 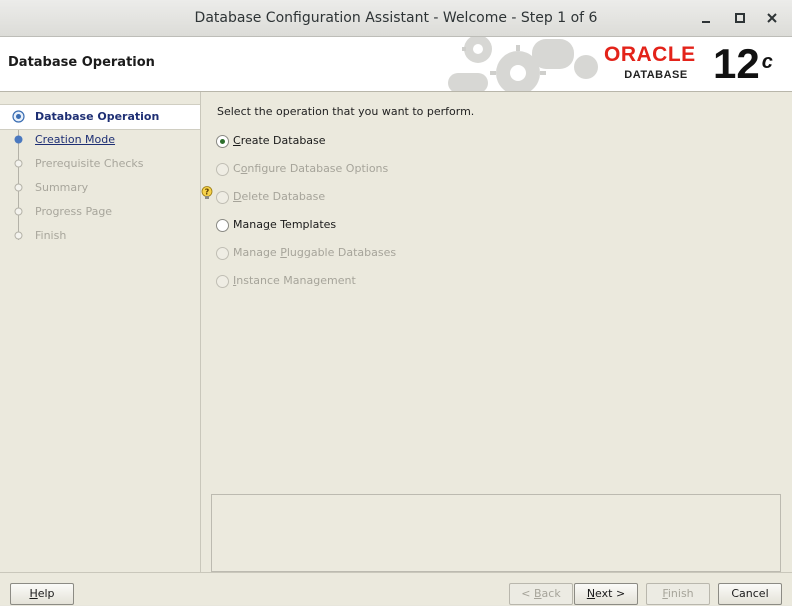 I want to click on step-label: Creation Mode, so click(x=75, y=139).